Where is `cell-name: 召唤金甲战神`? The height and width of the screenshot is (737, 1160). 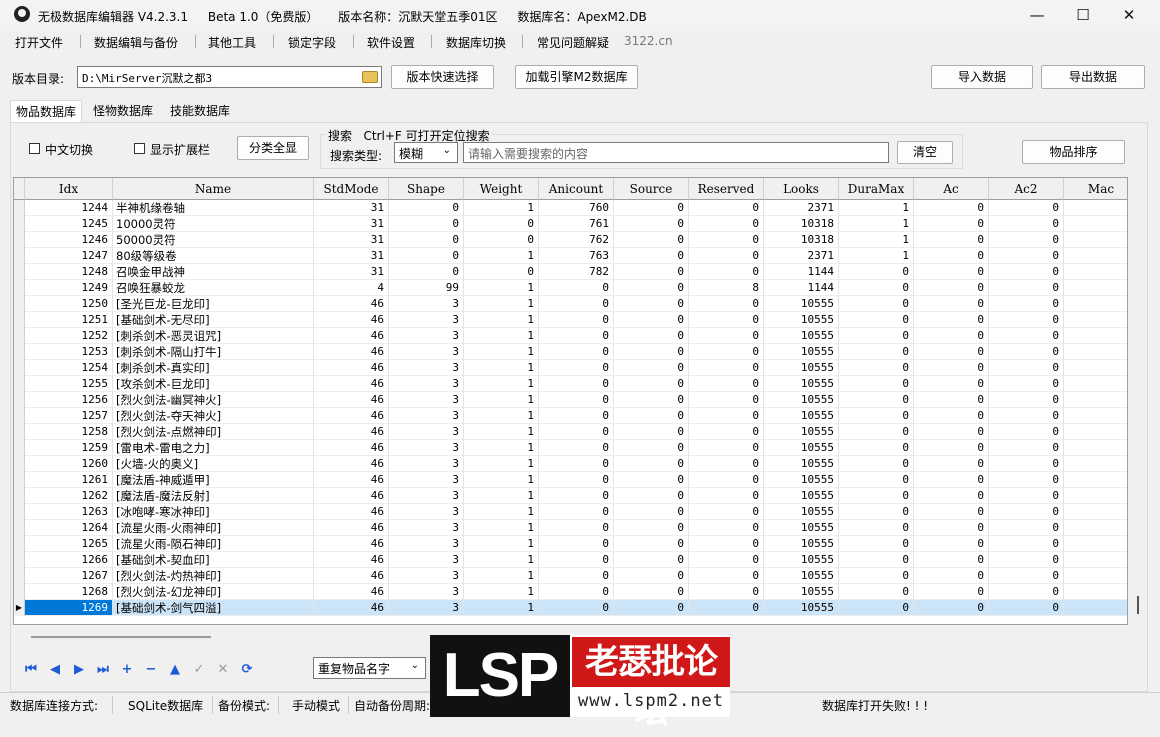
cell-name: 召唤金甲战神 is located at coordinates (213, 272).